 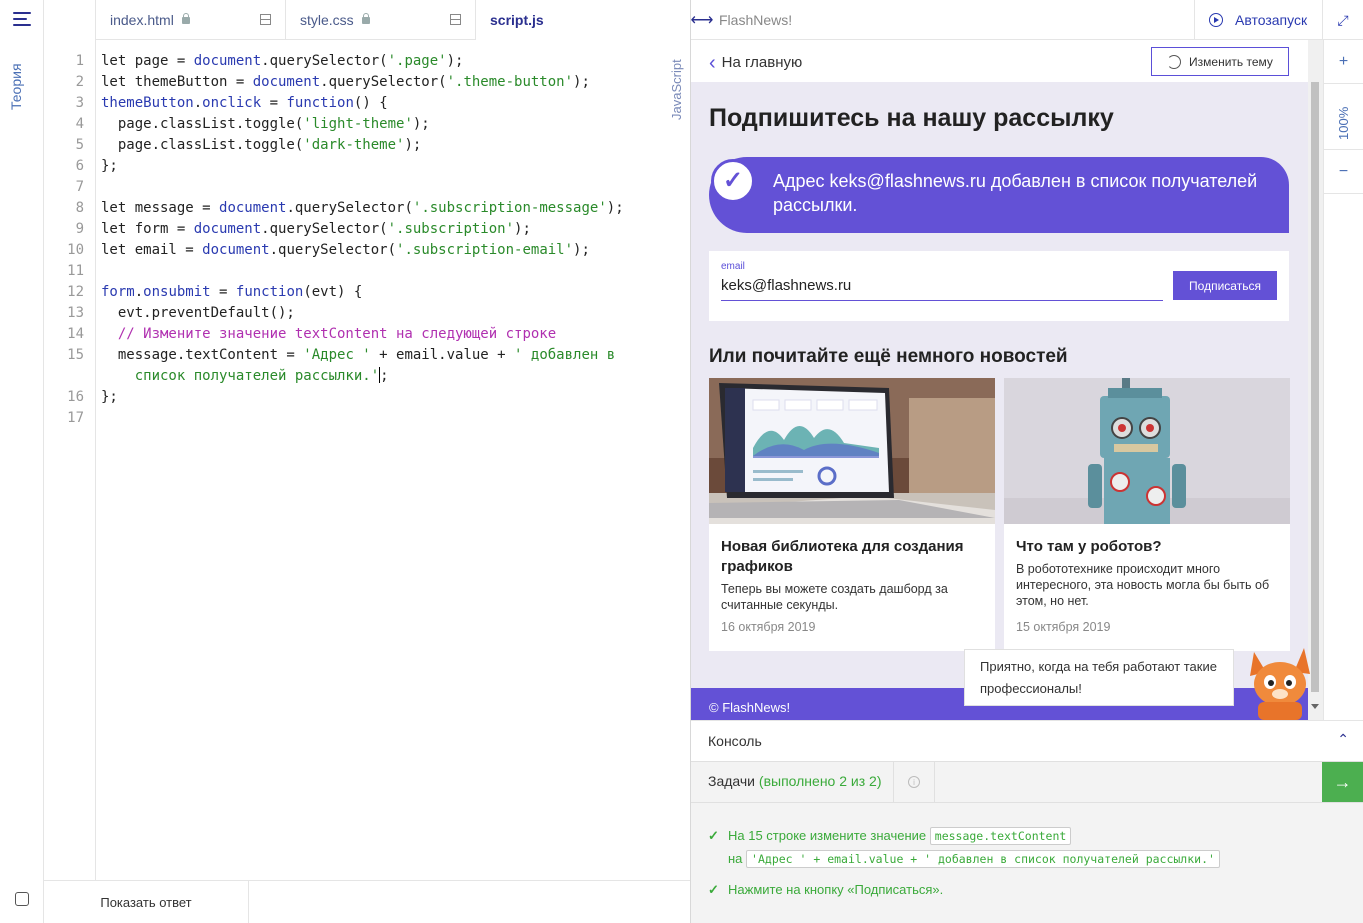 I want to click on code-text: список получателей рассылки.';, so click(x=261, y=375).